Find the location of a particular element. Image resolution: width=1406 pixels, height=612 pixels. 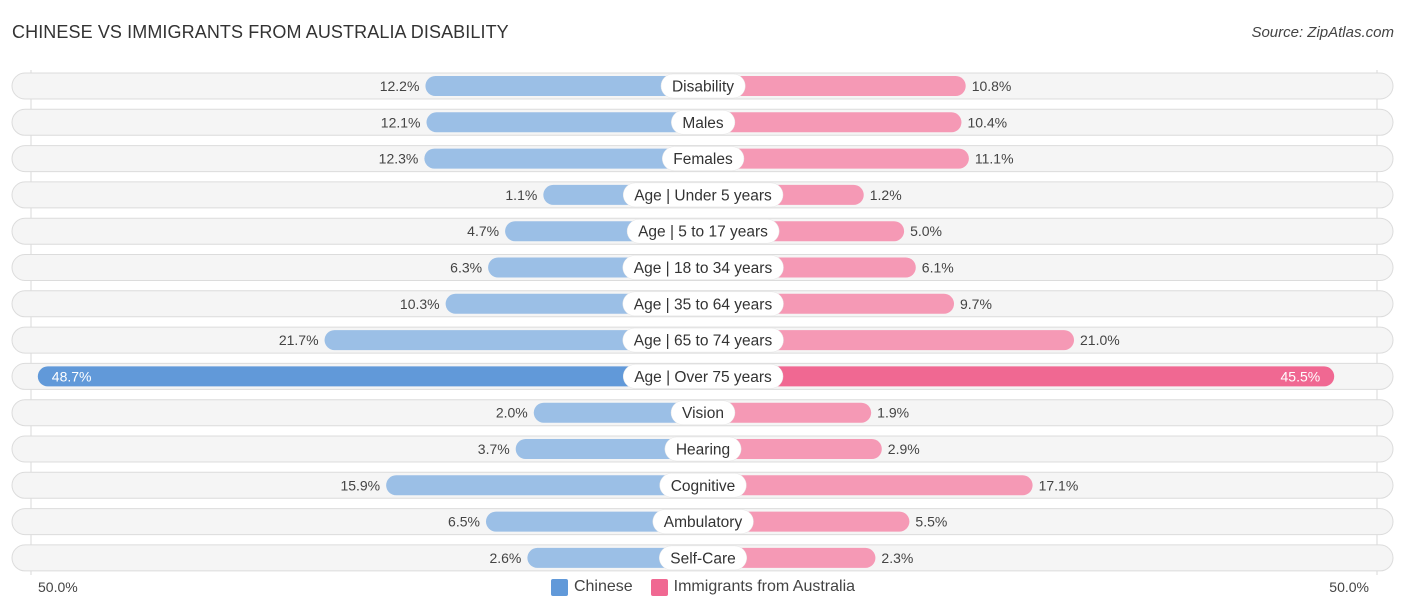

bar-row: Age | Under 5 years 1.1% 1.2% is located at coordinates (702, 195).